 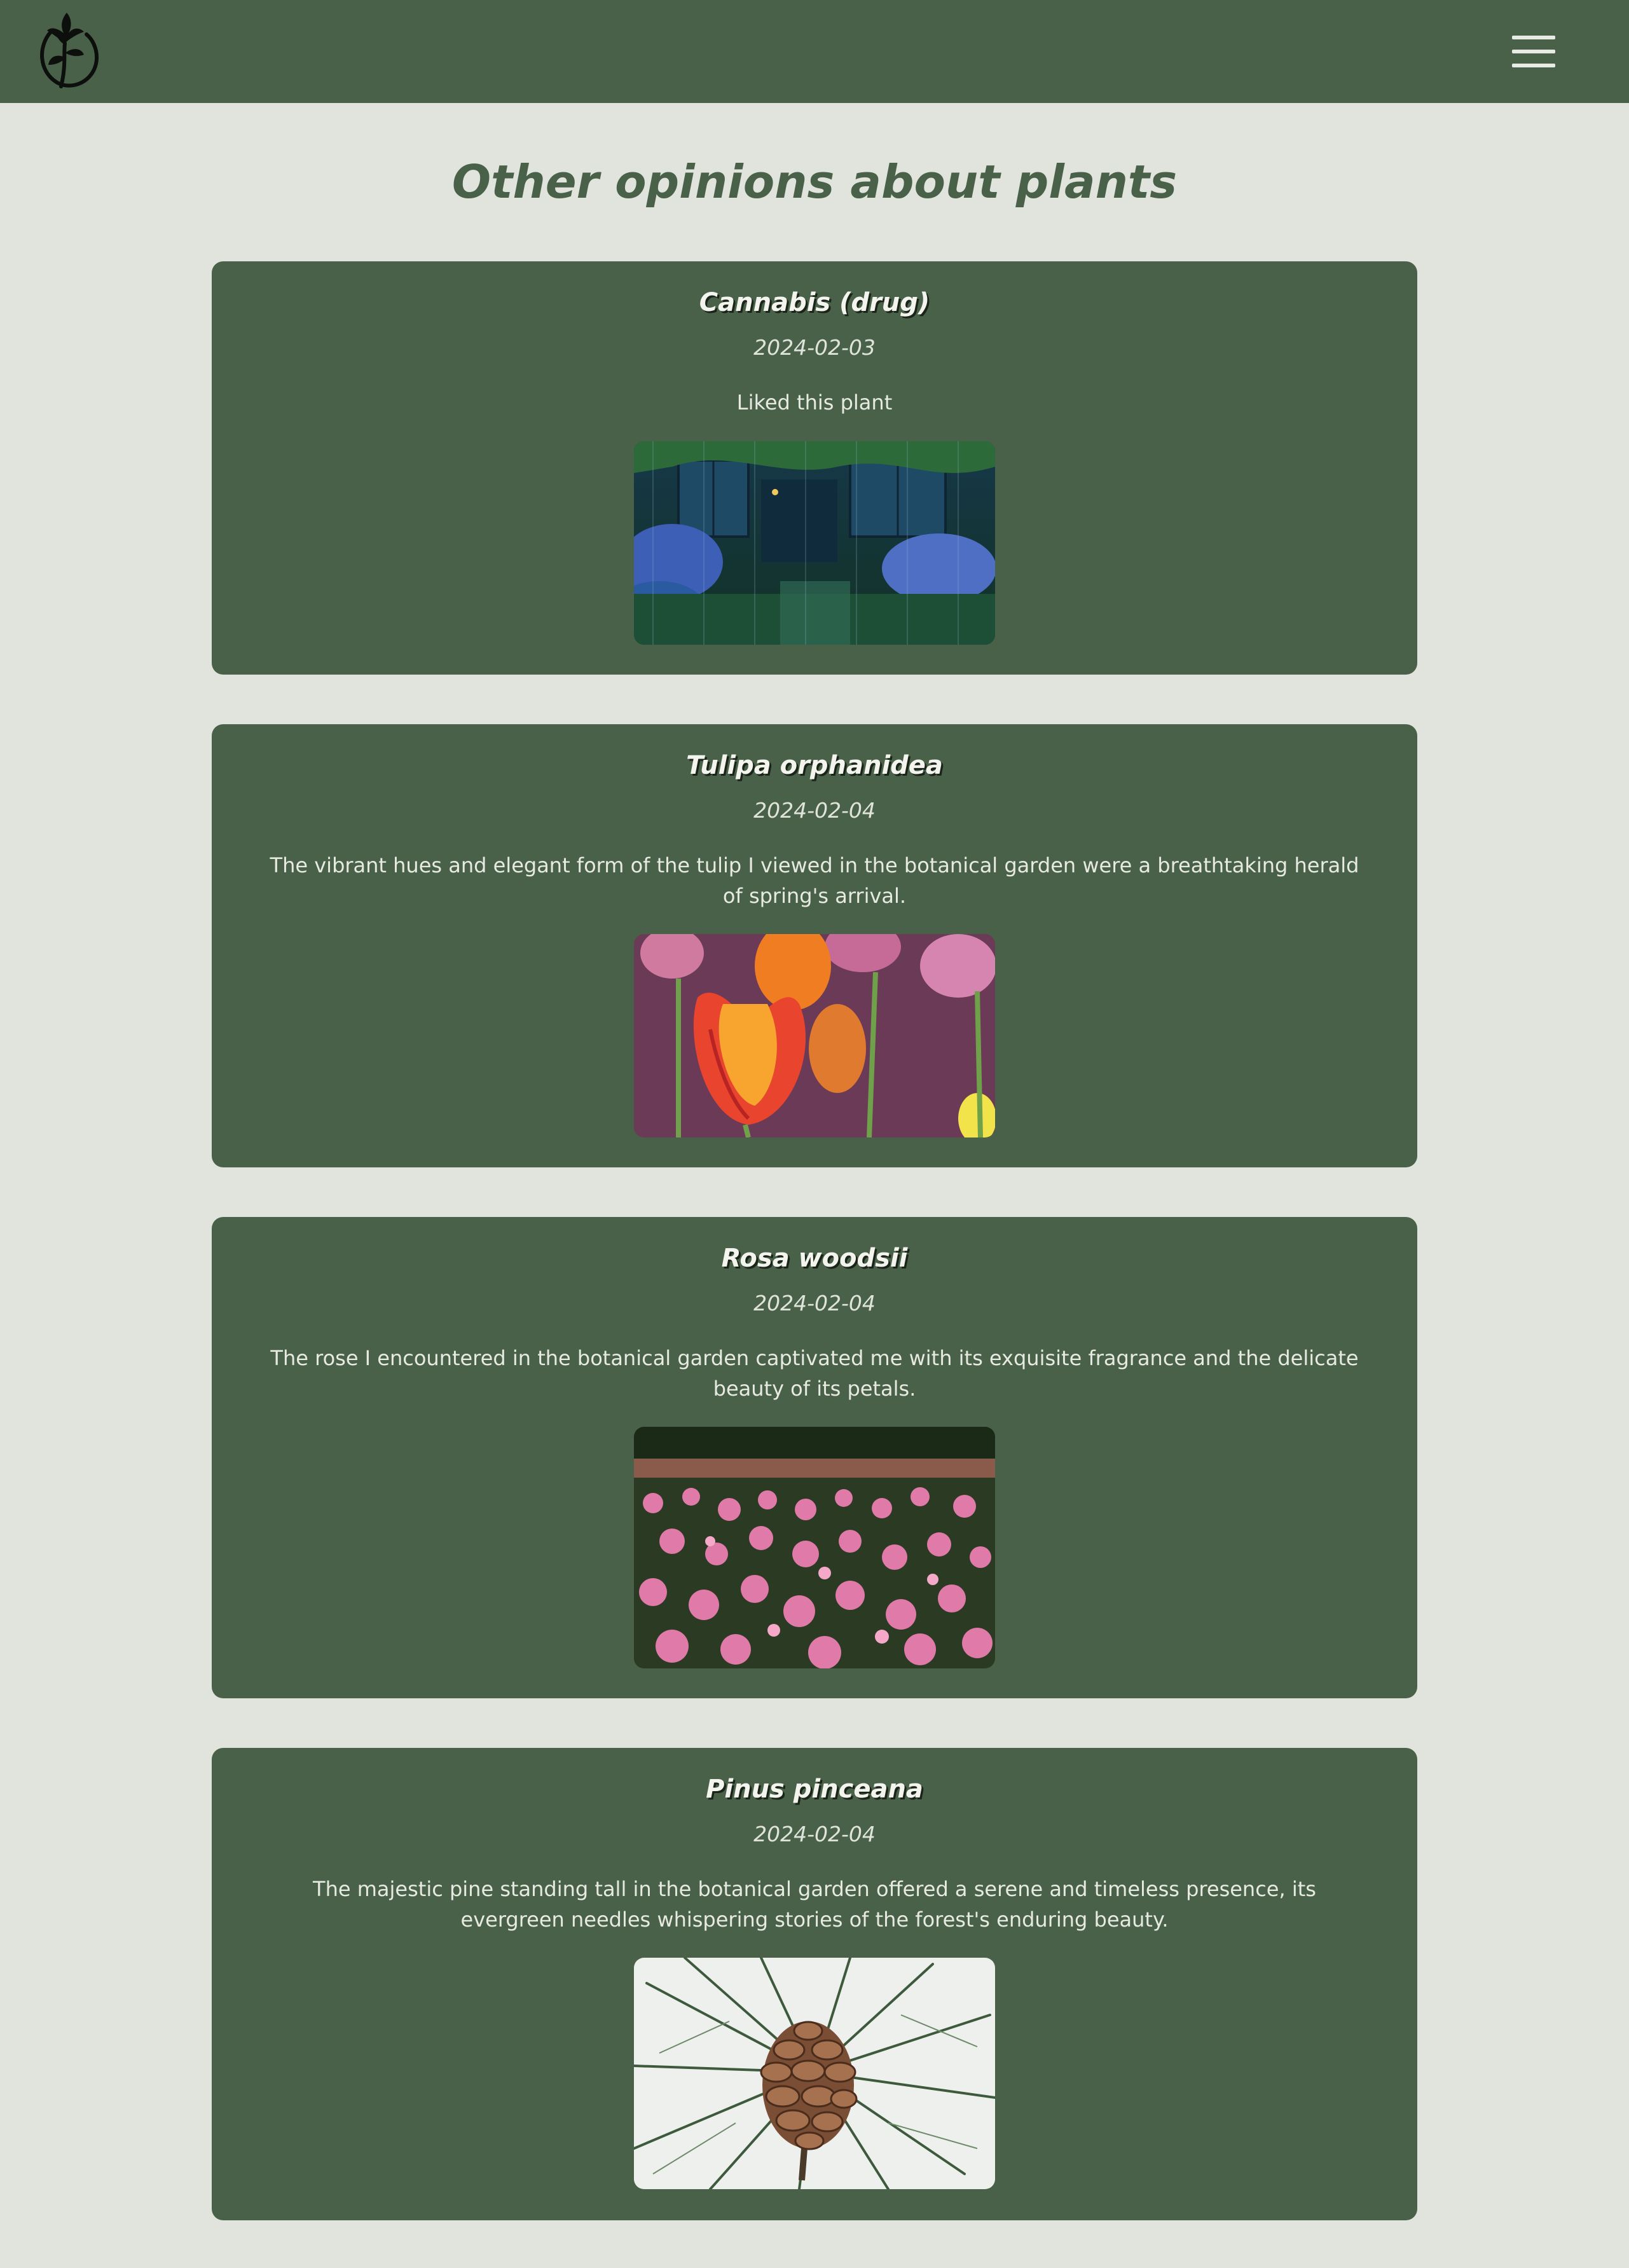 I want to click on plant-name: Tulipa orphanidea, so click(x=814, y=765).